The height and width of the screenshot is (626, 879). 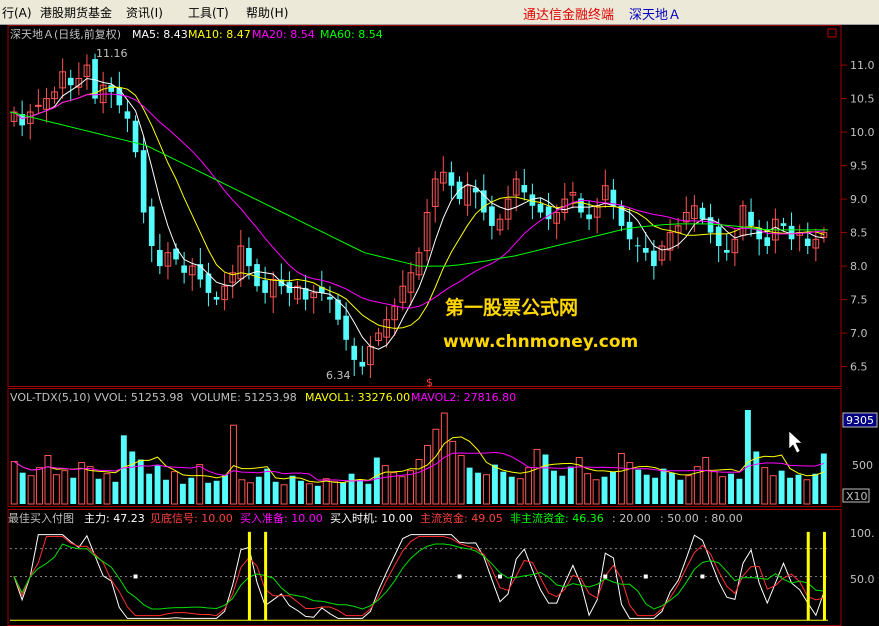 What do you see at coordinates (244, 397) in the screenshot?
I see `volume-label: VOLUME: 51253.98` at bounding box center [244, 397].